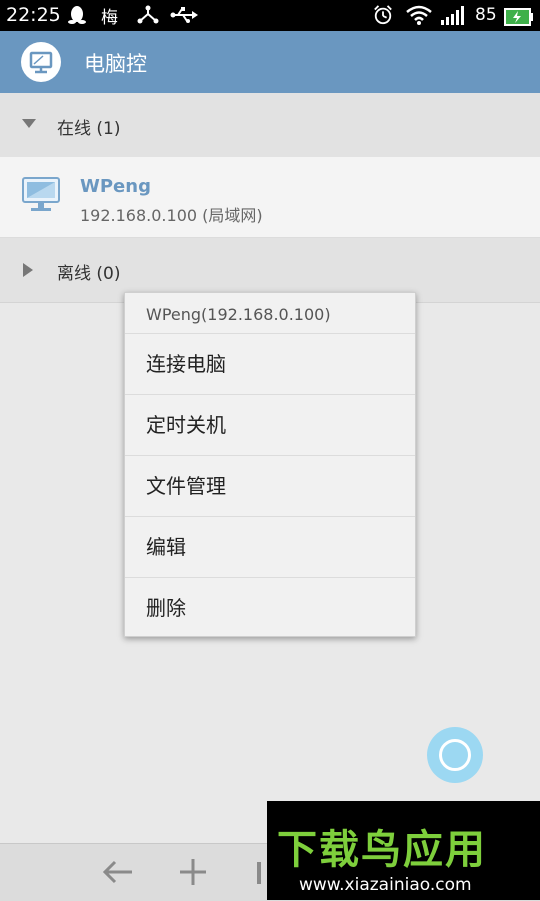  I want to click on menu-item-file-manager: 文件管理, so click(270, 486).